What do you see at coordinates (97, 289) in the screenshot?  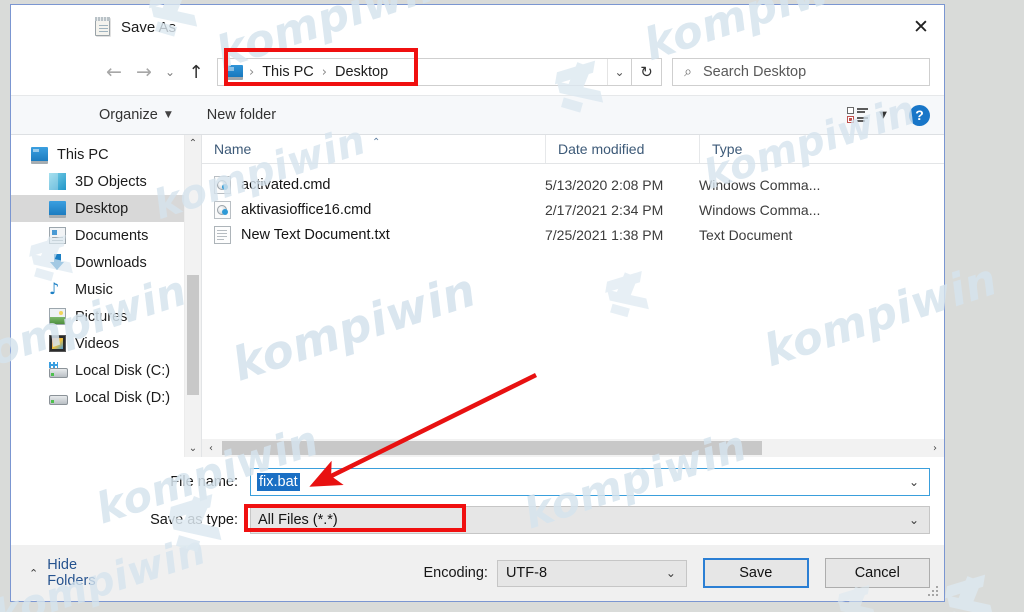 I see `sidebar-item-music: ♪ Music` at bounding box center [97, 289].